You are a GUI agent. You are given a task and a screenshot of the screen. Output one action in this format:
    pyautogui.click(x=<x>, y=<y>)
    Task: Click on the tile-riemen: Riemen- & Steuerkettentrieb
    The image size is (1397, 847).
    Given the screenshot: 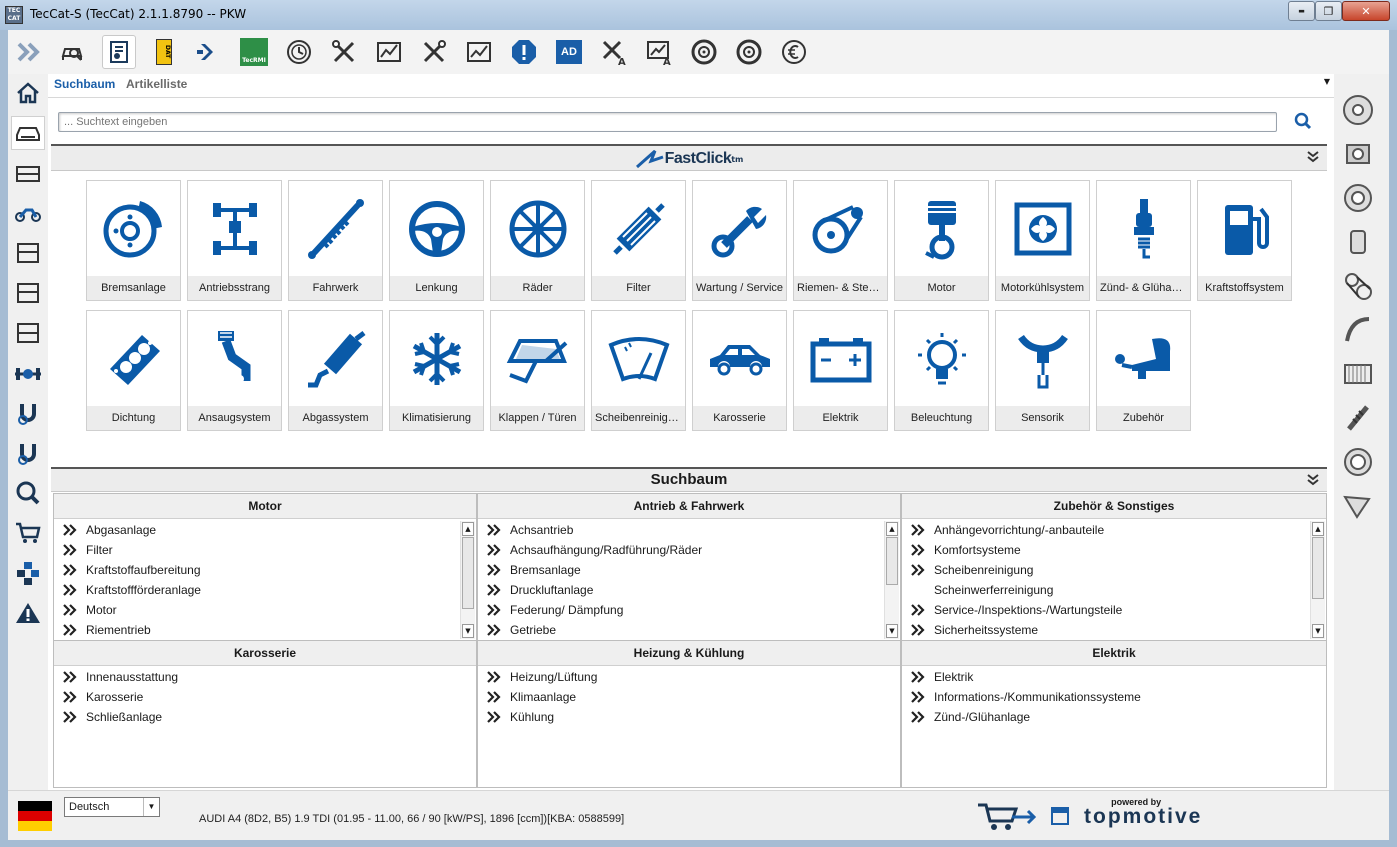 What is the action you would take?
    pyautogui.click(x=840, y=240)
    